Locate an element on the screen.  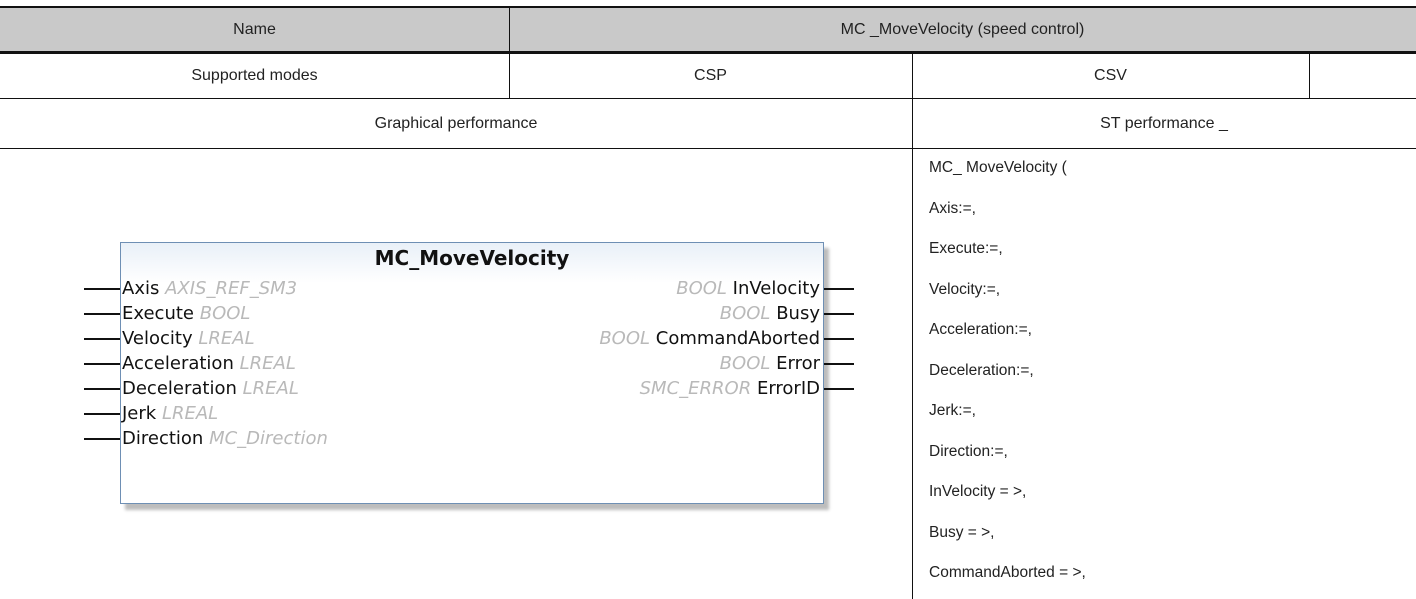
input-pin-jerk: Jerk LREAL is located at coordinates (170, 413).